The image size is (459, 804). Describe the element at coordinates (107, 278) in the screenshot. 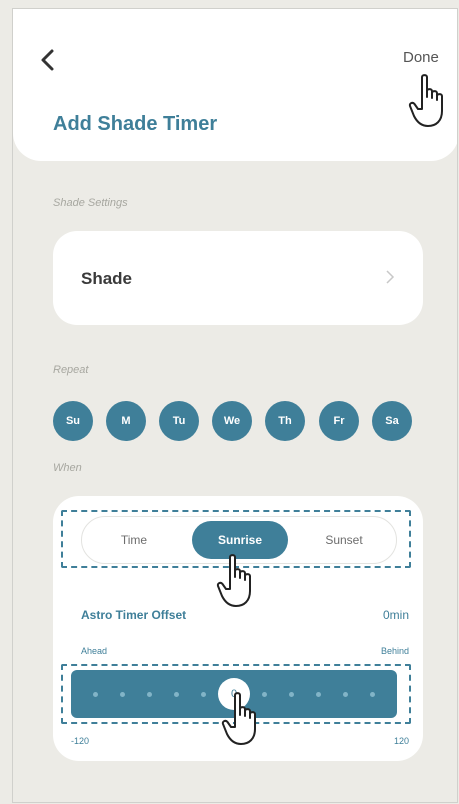

I see `shade-label: Shade` at that location.